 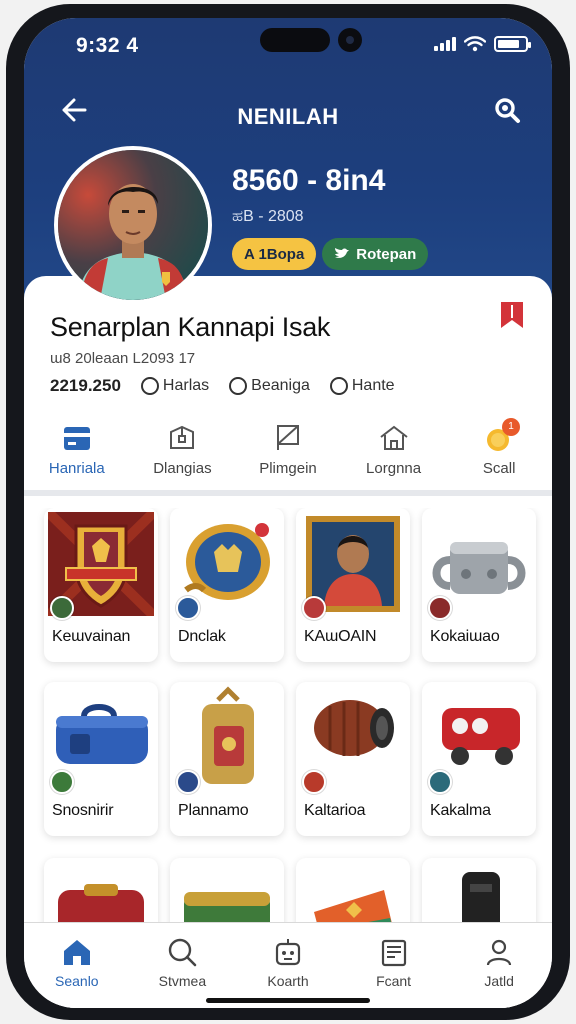 I want to click on section-divider, so click(x=288, y=493).